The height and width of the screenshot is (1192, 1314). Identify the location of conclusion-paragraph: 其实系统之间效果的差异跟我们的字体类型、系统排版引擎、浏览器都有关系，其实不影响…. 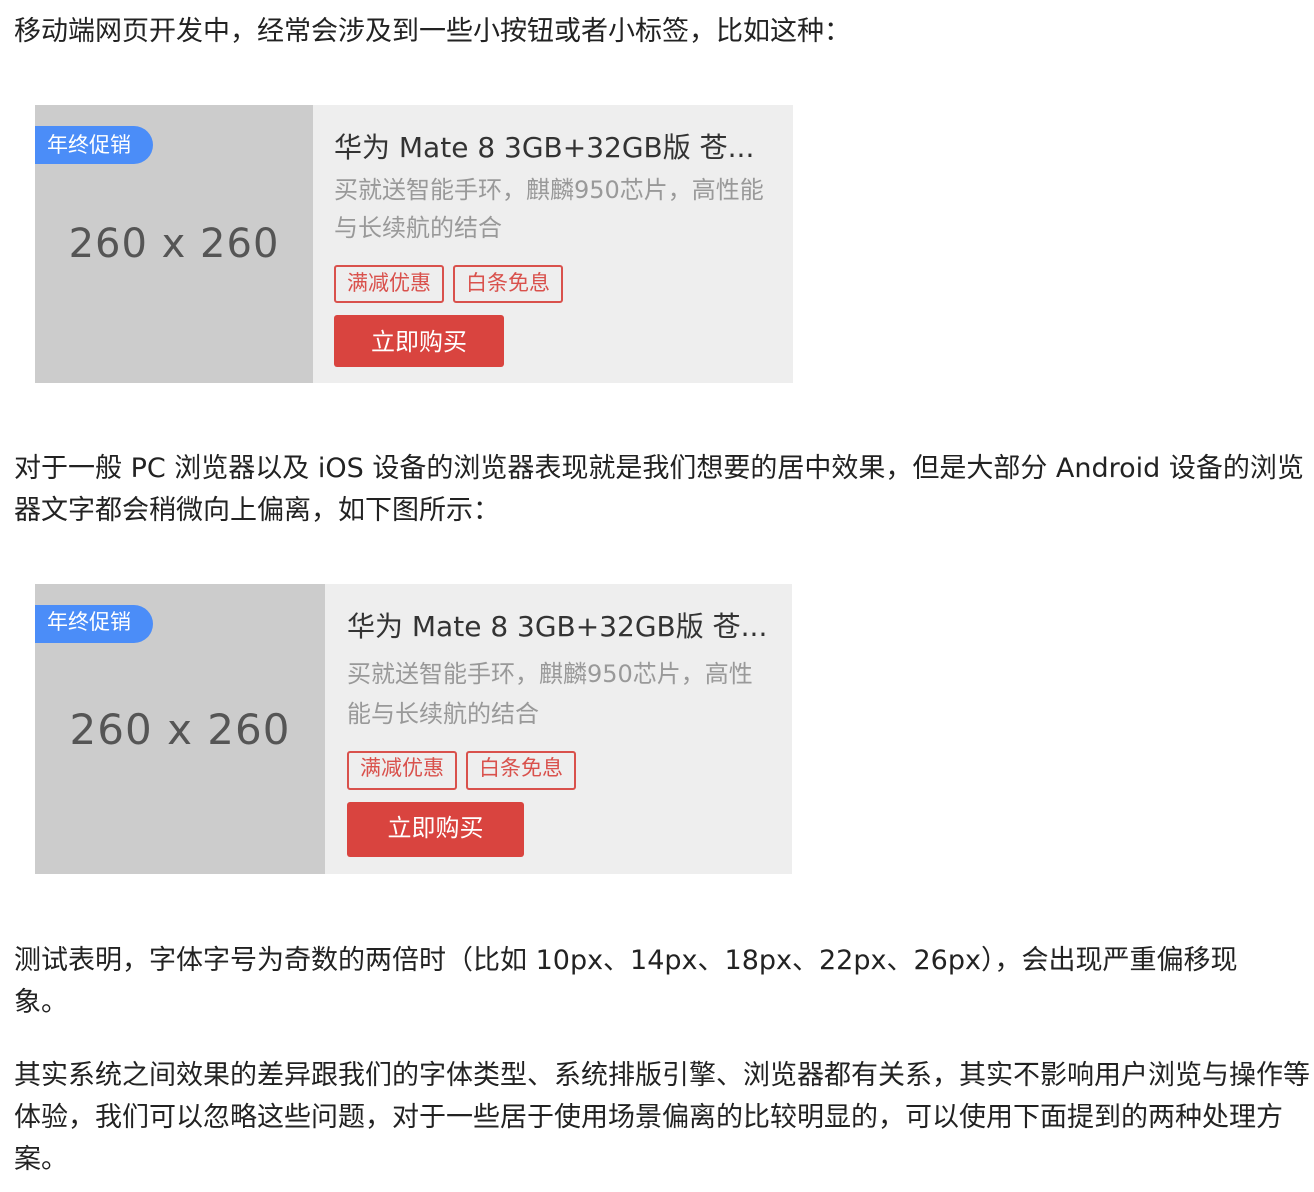
(662, 1117).